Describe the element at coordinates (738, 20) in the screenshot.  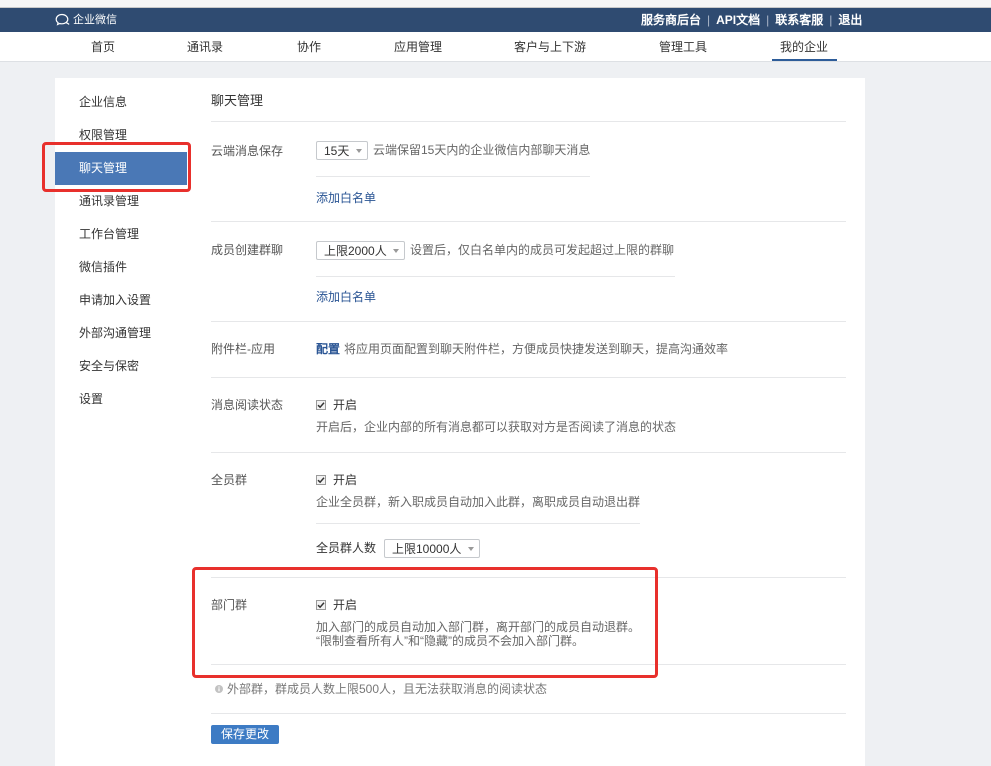
I see `api-docs-link: API文档` at that location.